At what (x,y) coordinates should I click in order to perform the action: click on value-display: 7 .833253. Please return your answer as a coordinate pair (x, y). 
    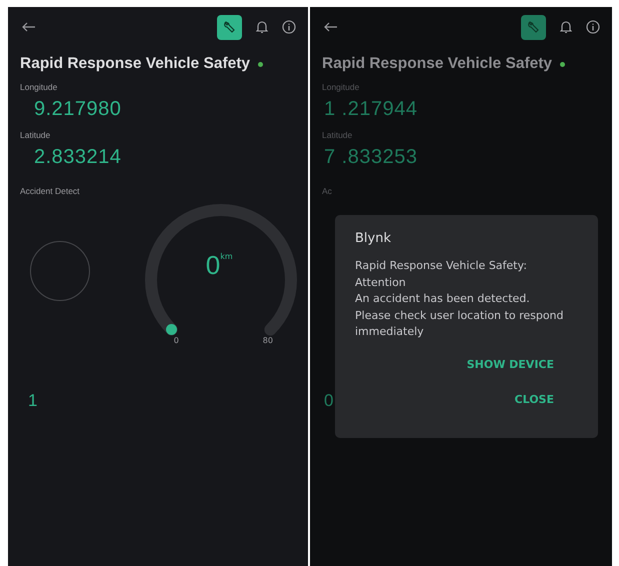
    Looking at the image, I should click on (371, 157).